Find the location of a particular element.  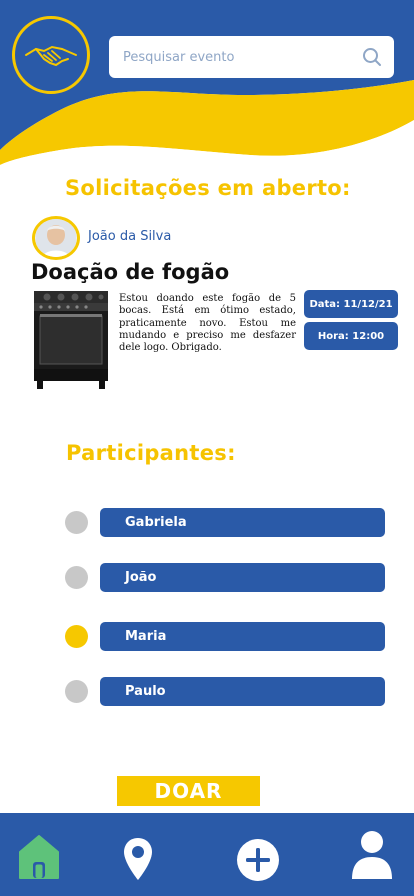

post-title: Doação de fogão is located at coordinates (130, 272).